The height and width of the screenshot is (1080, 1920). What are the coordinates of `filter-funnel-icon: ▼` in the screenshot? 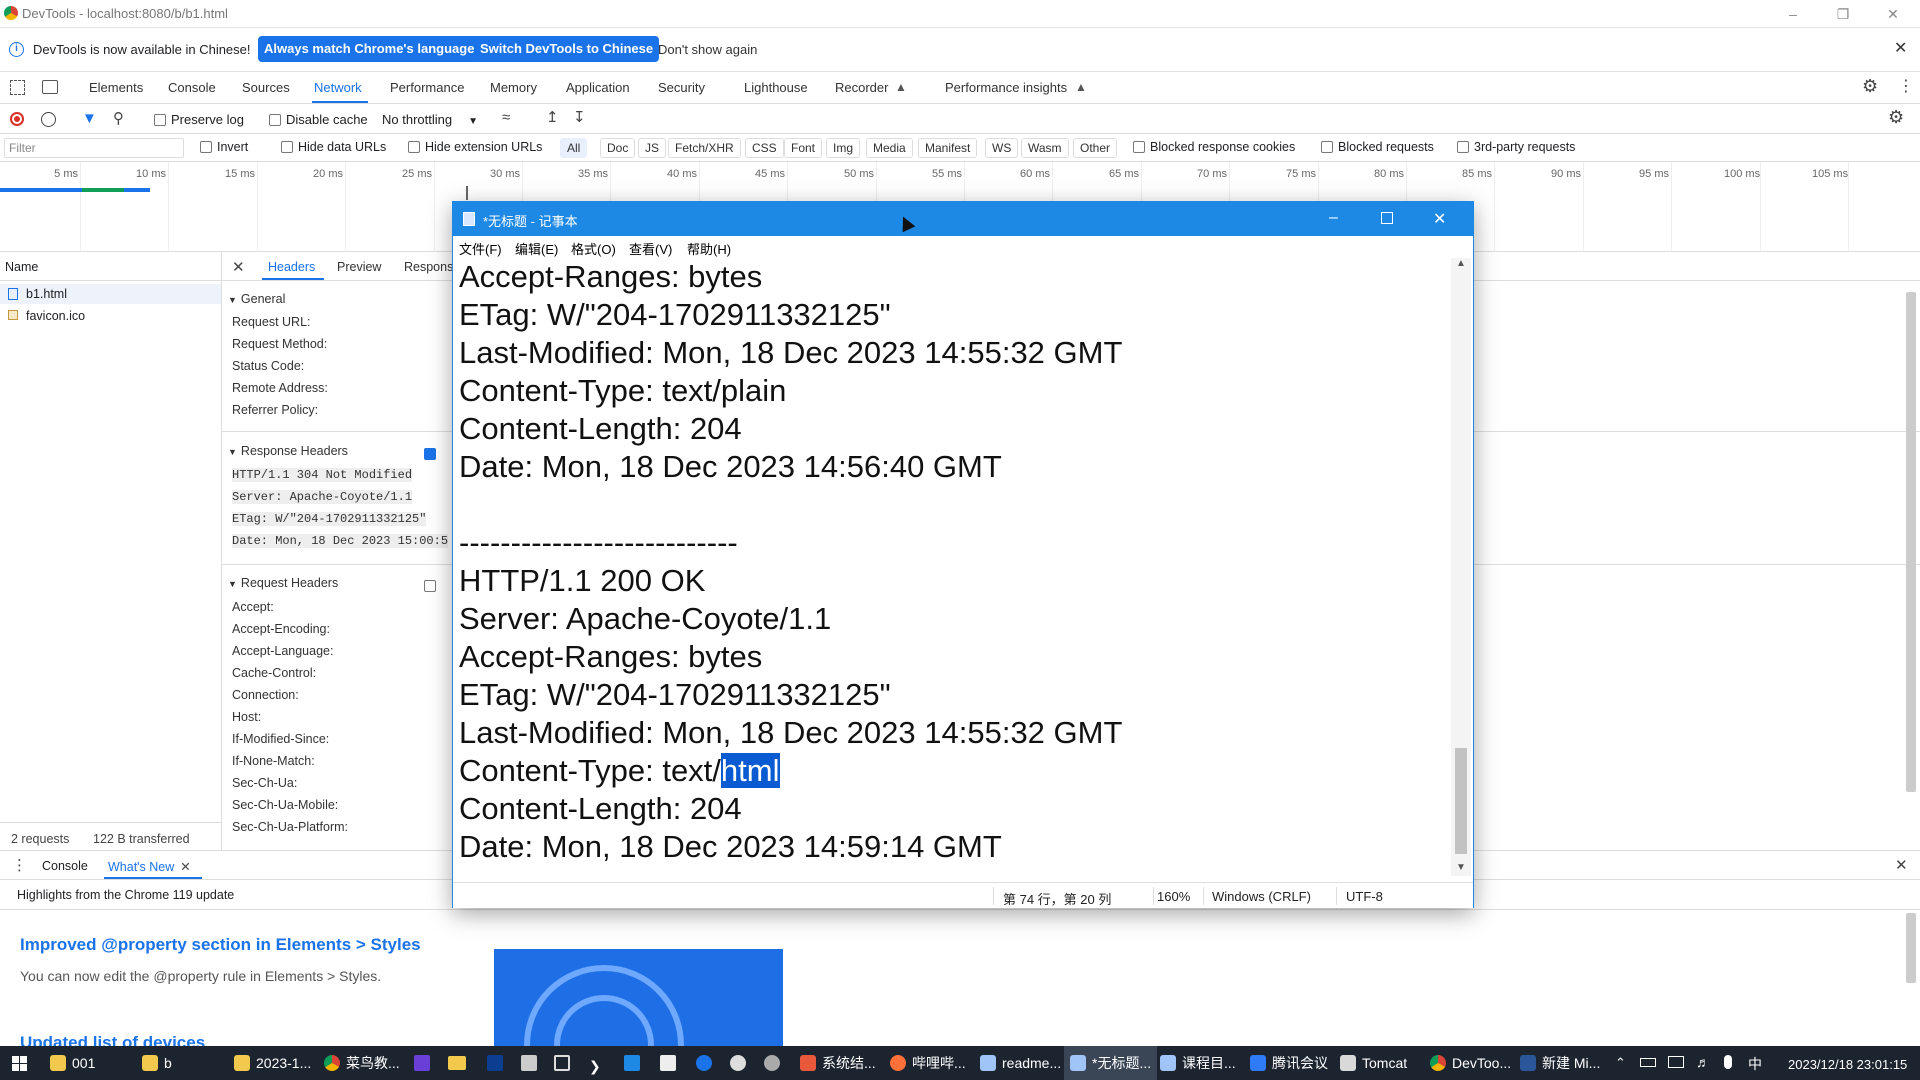 It's located at (89, 118).